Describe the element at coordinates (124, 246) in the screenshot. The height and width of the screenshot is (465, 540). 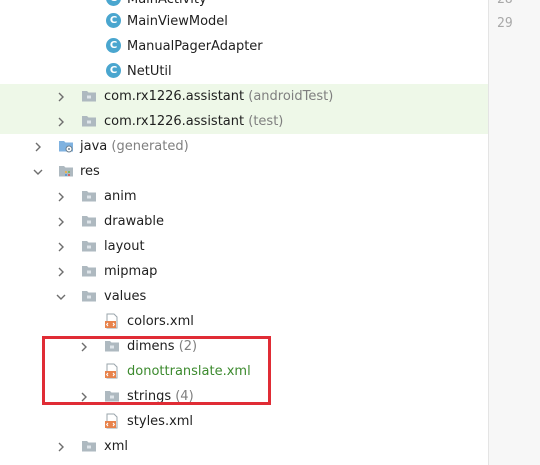
I see `tree-item-label: layout` at that location.